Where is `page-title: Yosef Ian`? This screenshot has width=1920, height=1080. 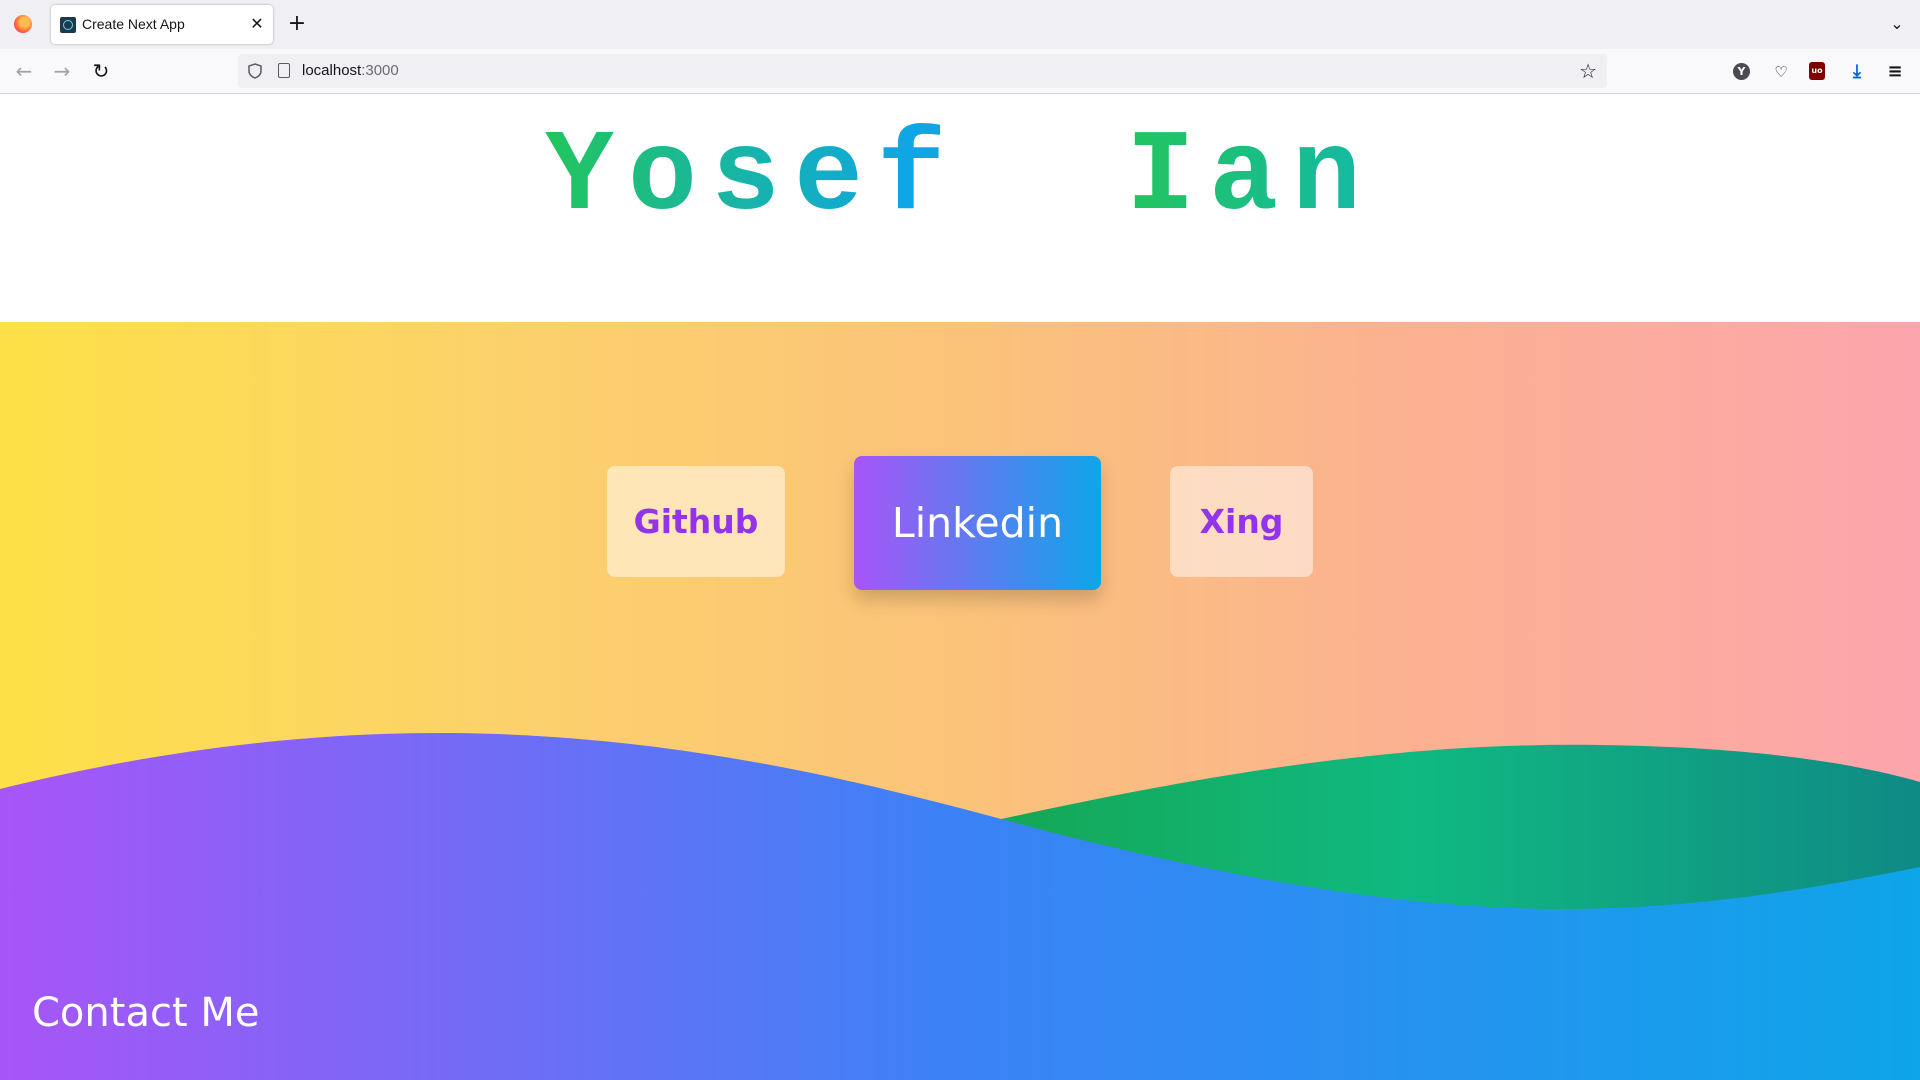 page-title: Yosef Ian is located at coordinates (960, 178).